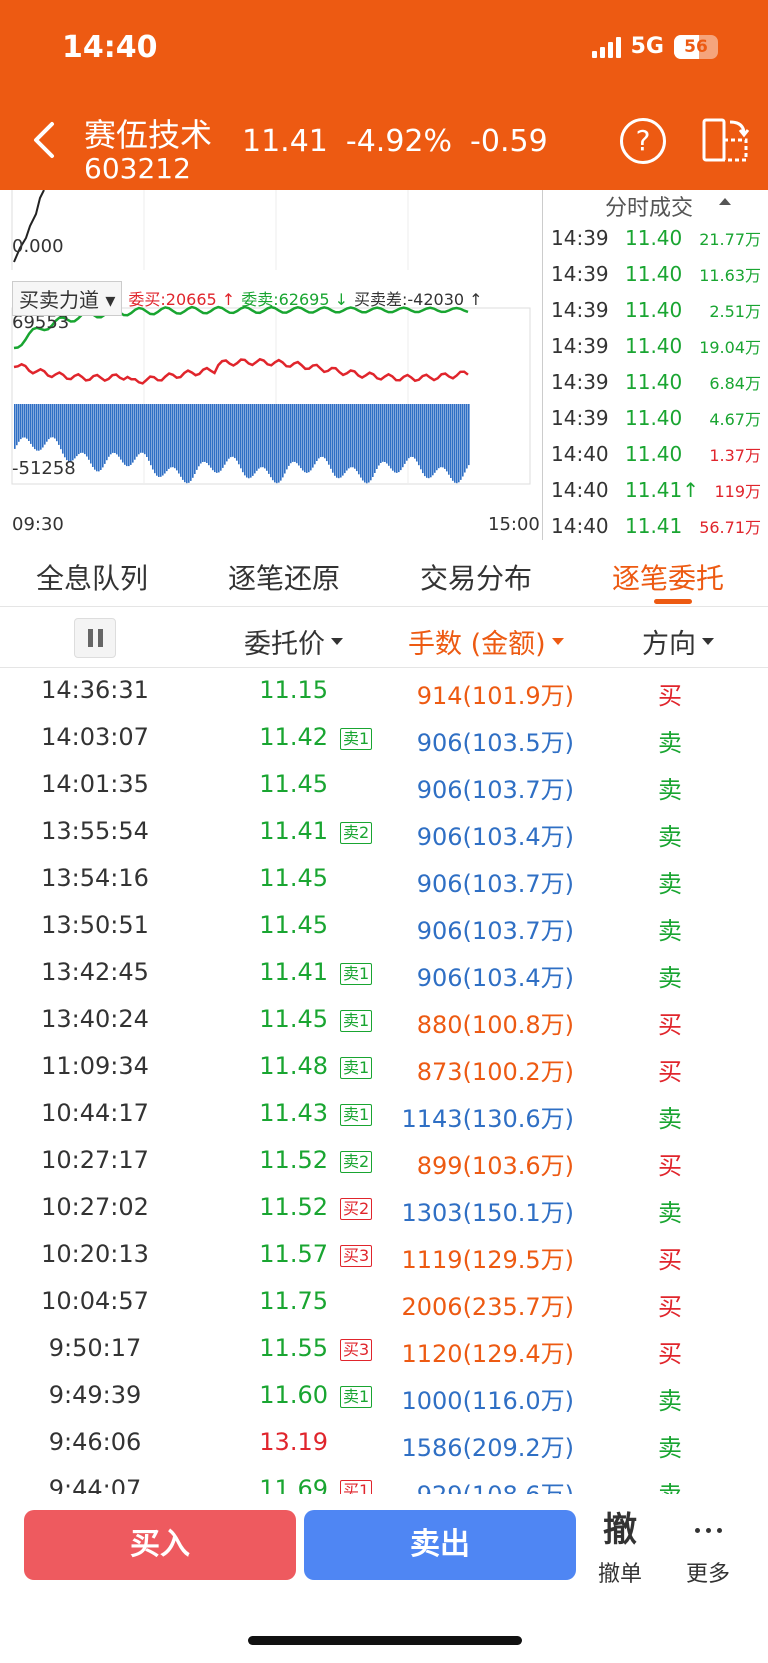 The height and width of the screenshot is (1663, 768). I want to click on tick-row: 14:39 11.40 21.77万, so click(656, 238).